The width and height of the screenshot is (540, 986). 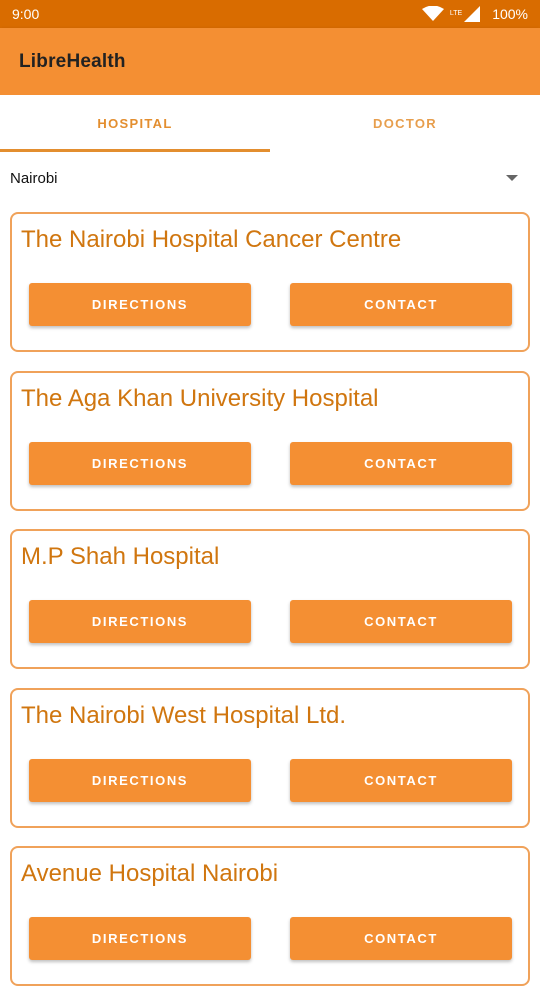 I want to click on hospital-name: The Nairobi Hospital Cancer Centre, so click(x=211, y=239).